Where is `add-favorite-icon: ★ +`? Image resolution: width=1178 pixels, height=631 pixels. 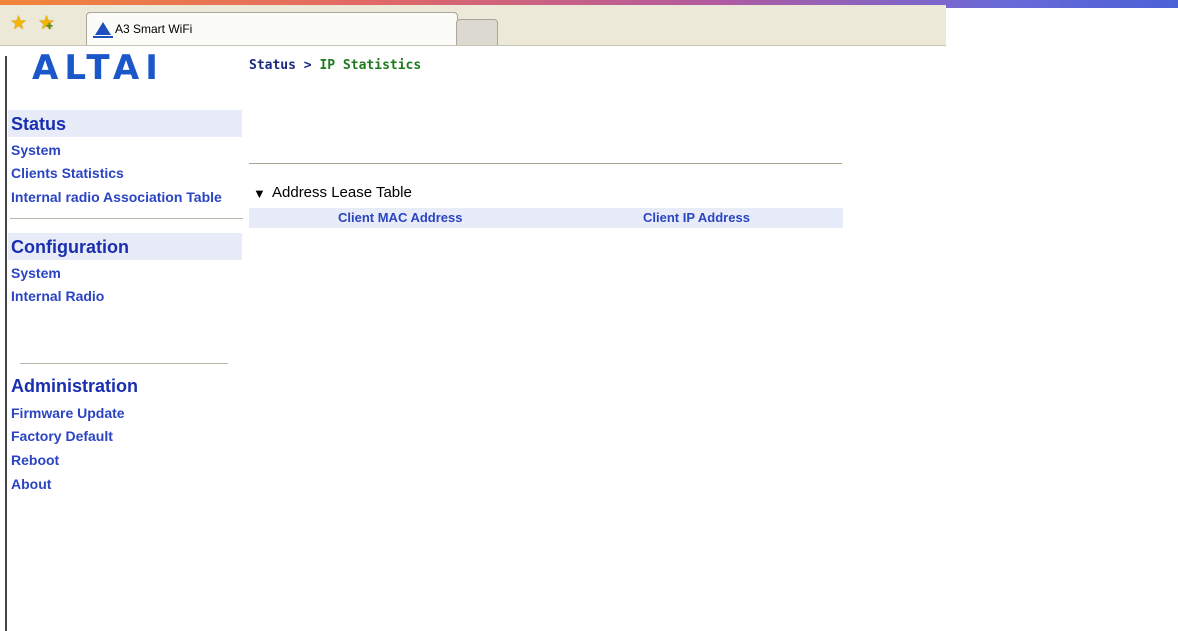 add-favorite-icon: ★ + is located at coordinates (46, 23).